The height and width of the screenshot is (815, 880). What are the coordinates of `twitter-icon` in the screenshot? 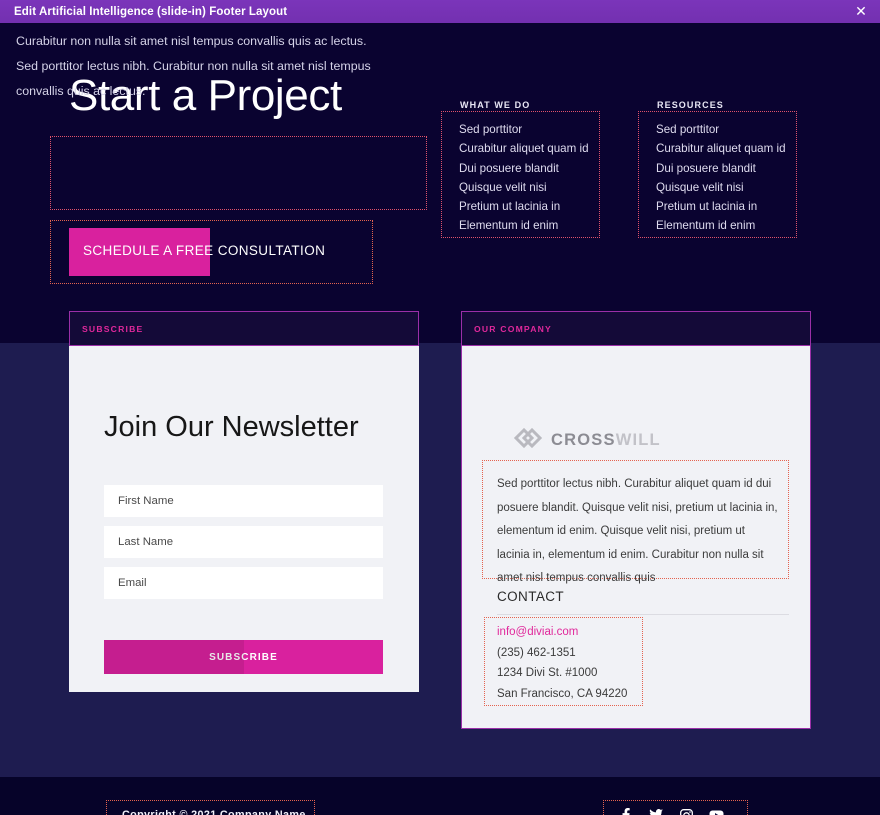 It's located at (656, 810).